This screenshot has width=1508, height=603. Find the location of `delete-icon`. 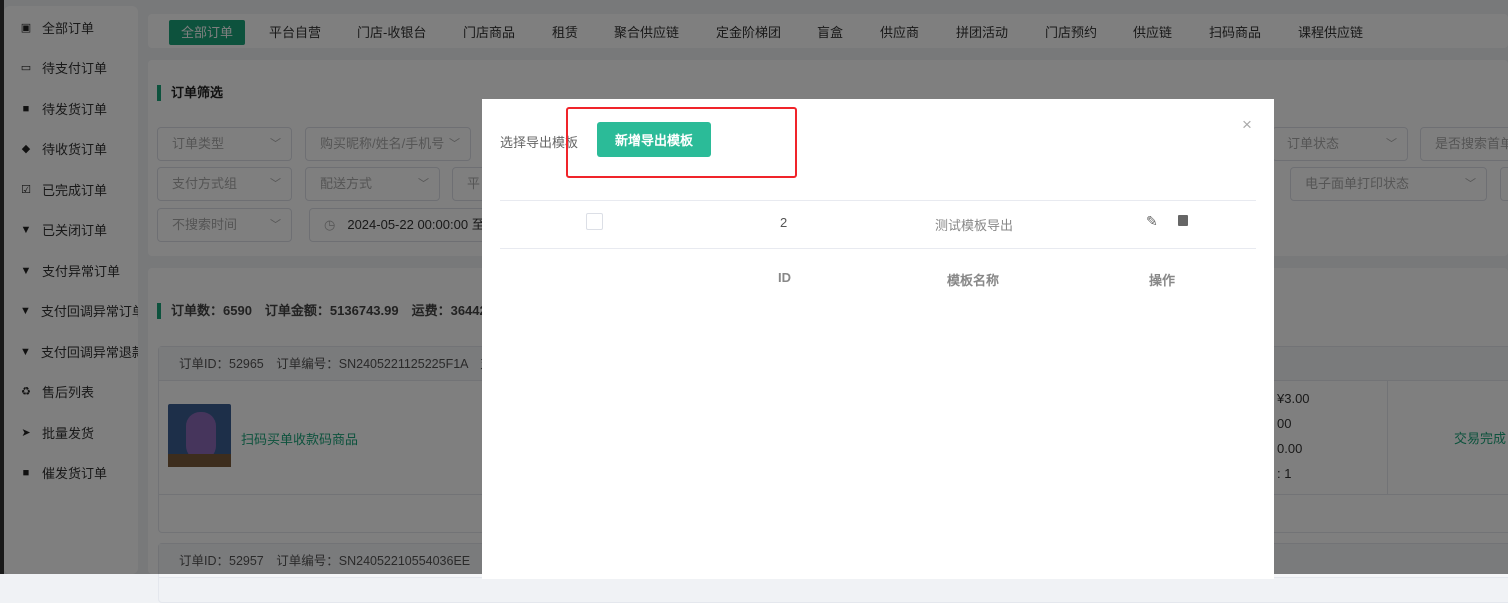

delete-icon is located at coordinates (1183, 220).